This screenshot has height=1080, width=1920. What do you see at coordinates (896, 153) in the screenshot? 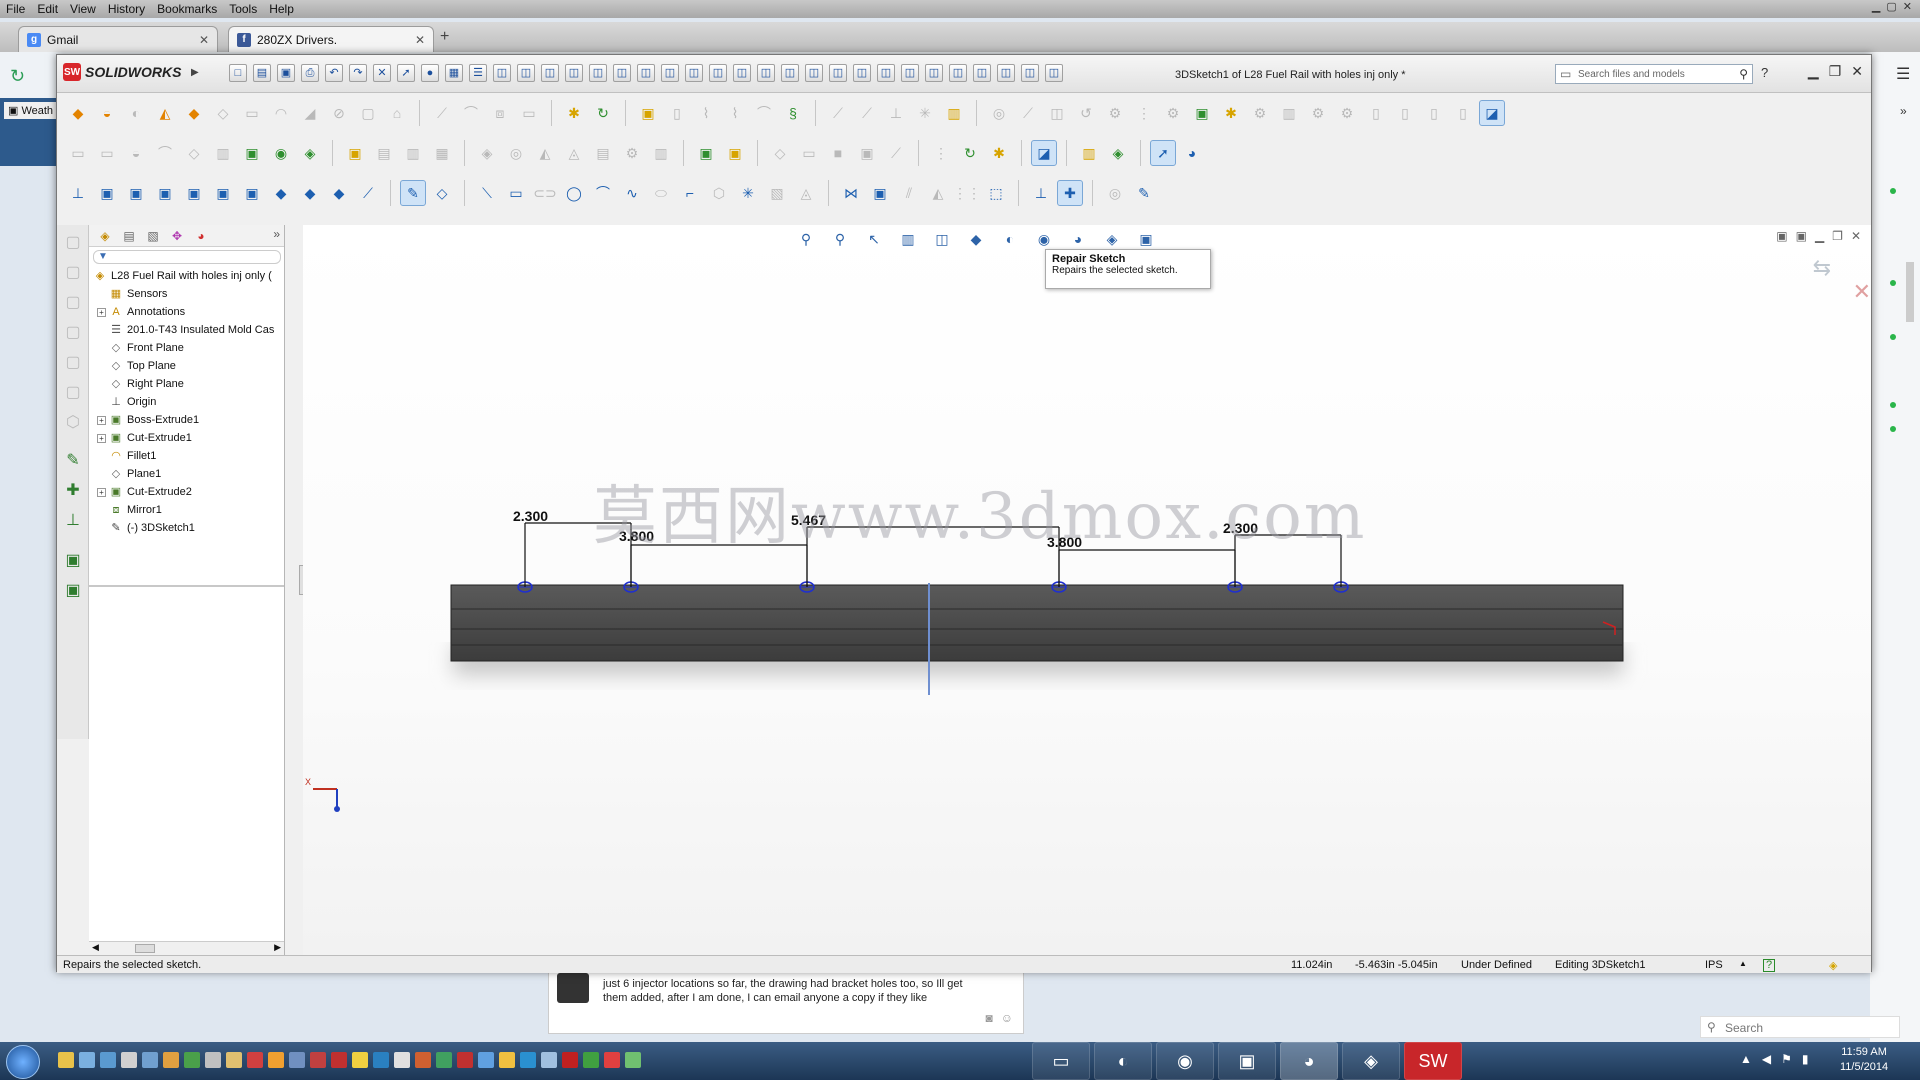
I see `tool-icon: ⟋` at bounding box center [896, 153].